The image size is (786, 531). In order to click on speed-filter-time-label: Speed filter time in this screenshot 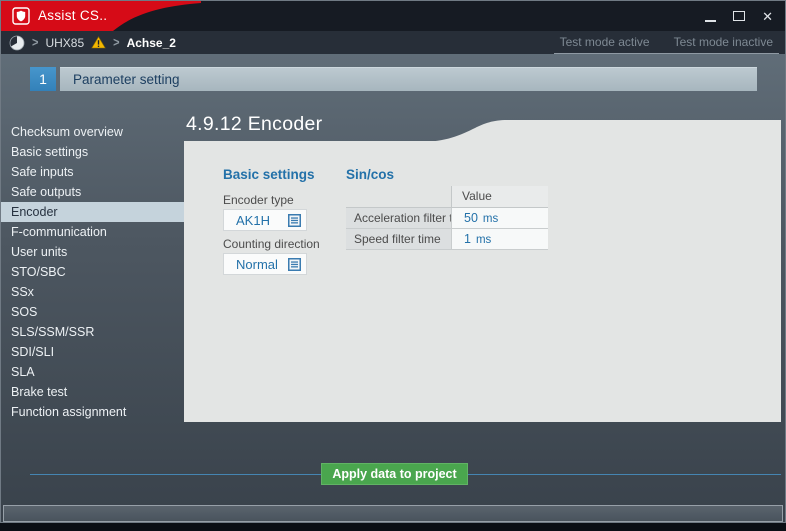, I will do `click(398, 239)`.